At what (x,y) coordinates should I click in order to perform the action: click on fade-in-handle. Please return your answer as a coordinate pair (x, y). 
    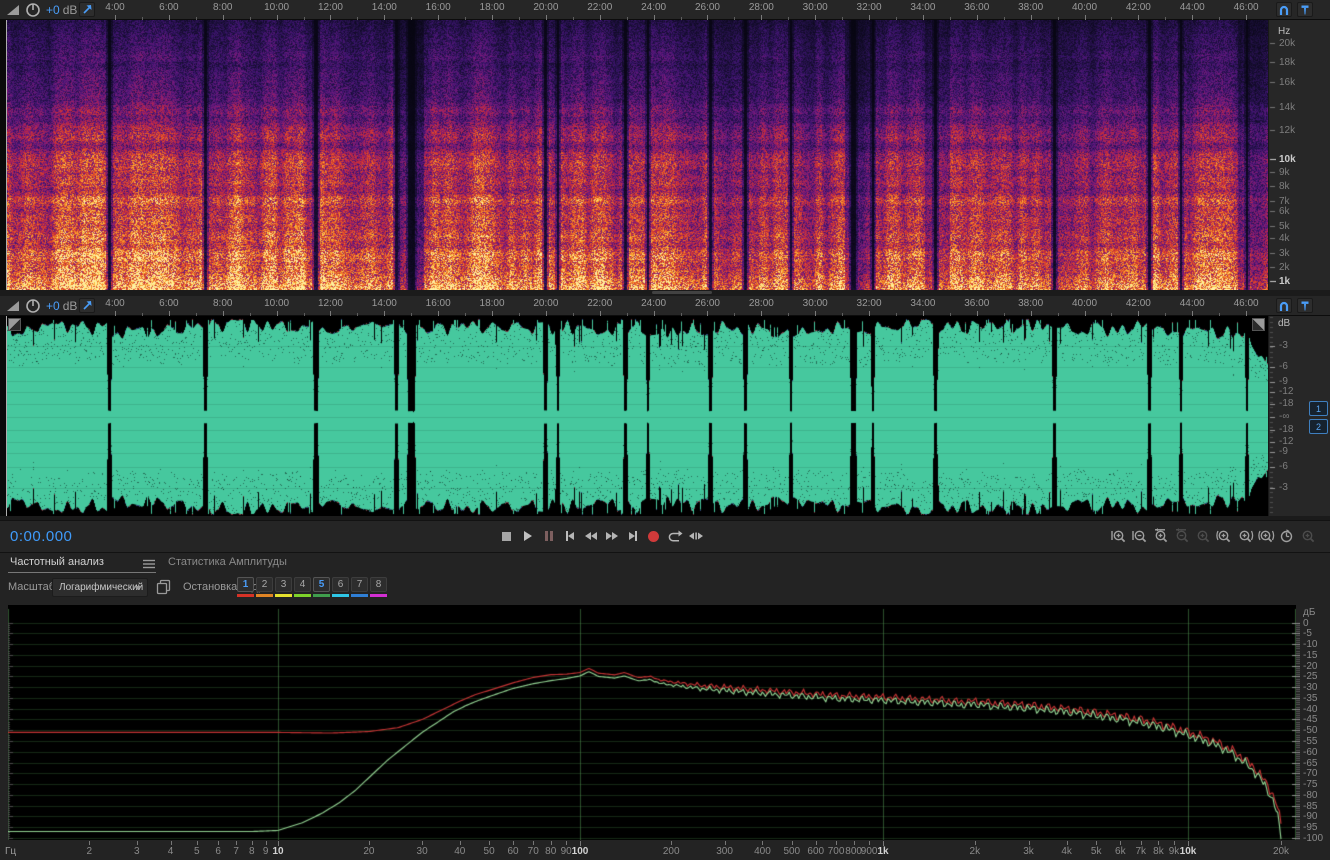
    Looking at the image, I should click on (14, 324).